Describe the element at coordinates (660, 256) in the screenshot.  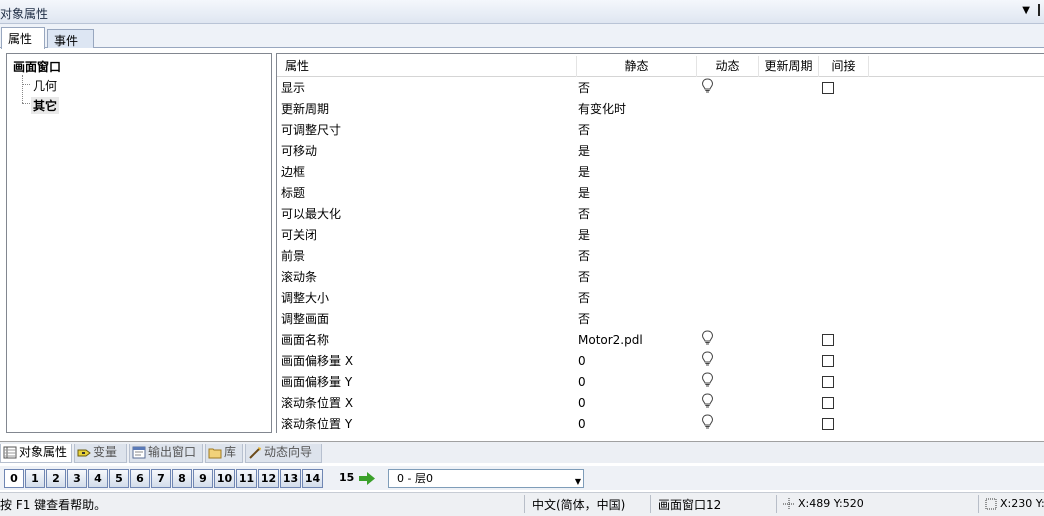
I see `table-row: 前景 否` at that location.